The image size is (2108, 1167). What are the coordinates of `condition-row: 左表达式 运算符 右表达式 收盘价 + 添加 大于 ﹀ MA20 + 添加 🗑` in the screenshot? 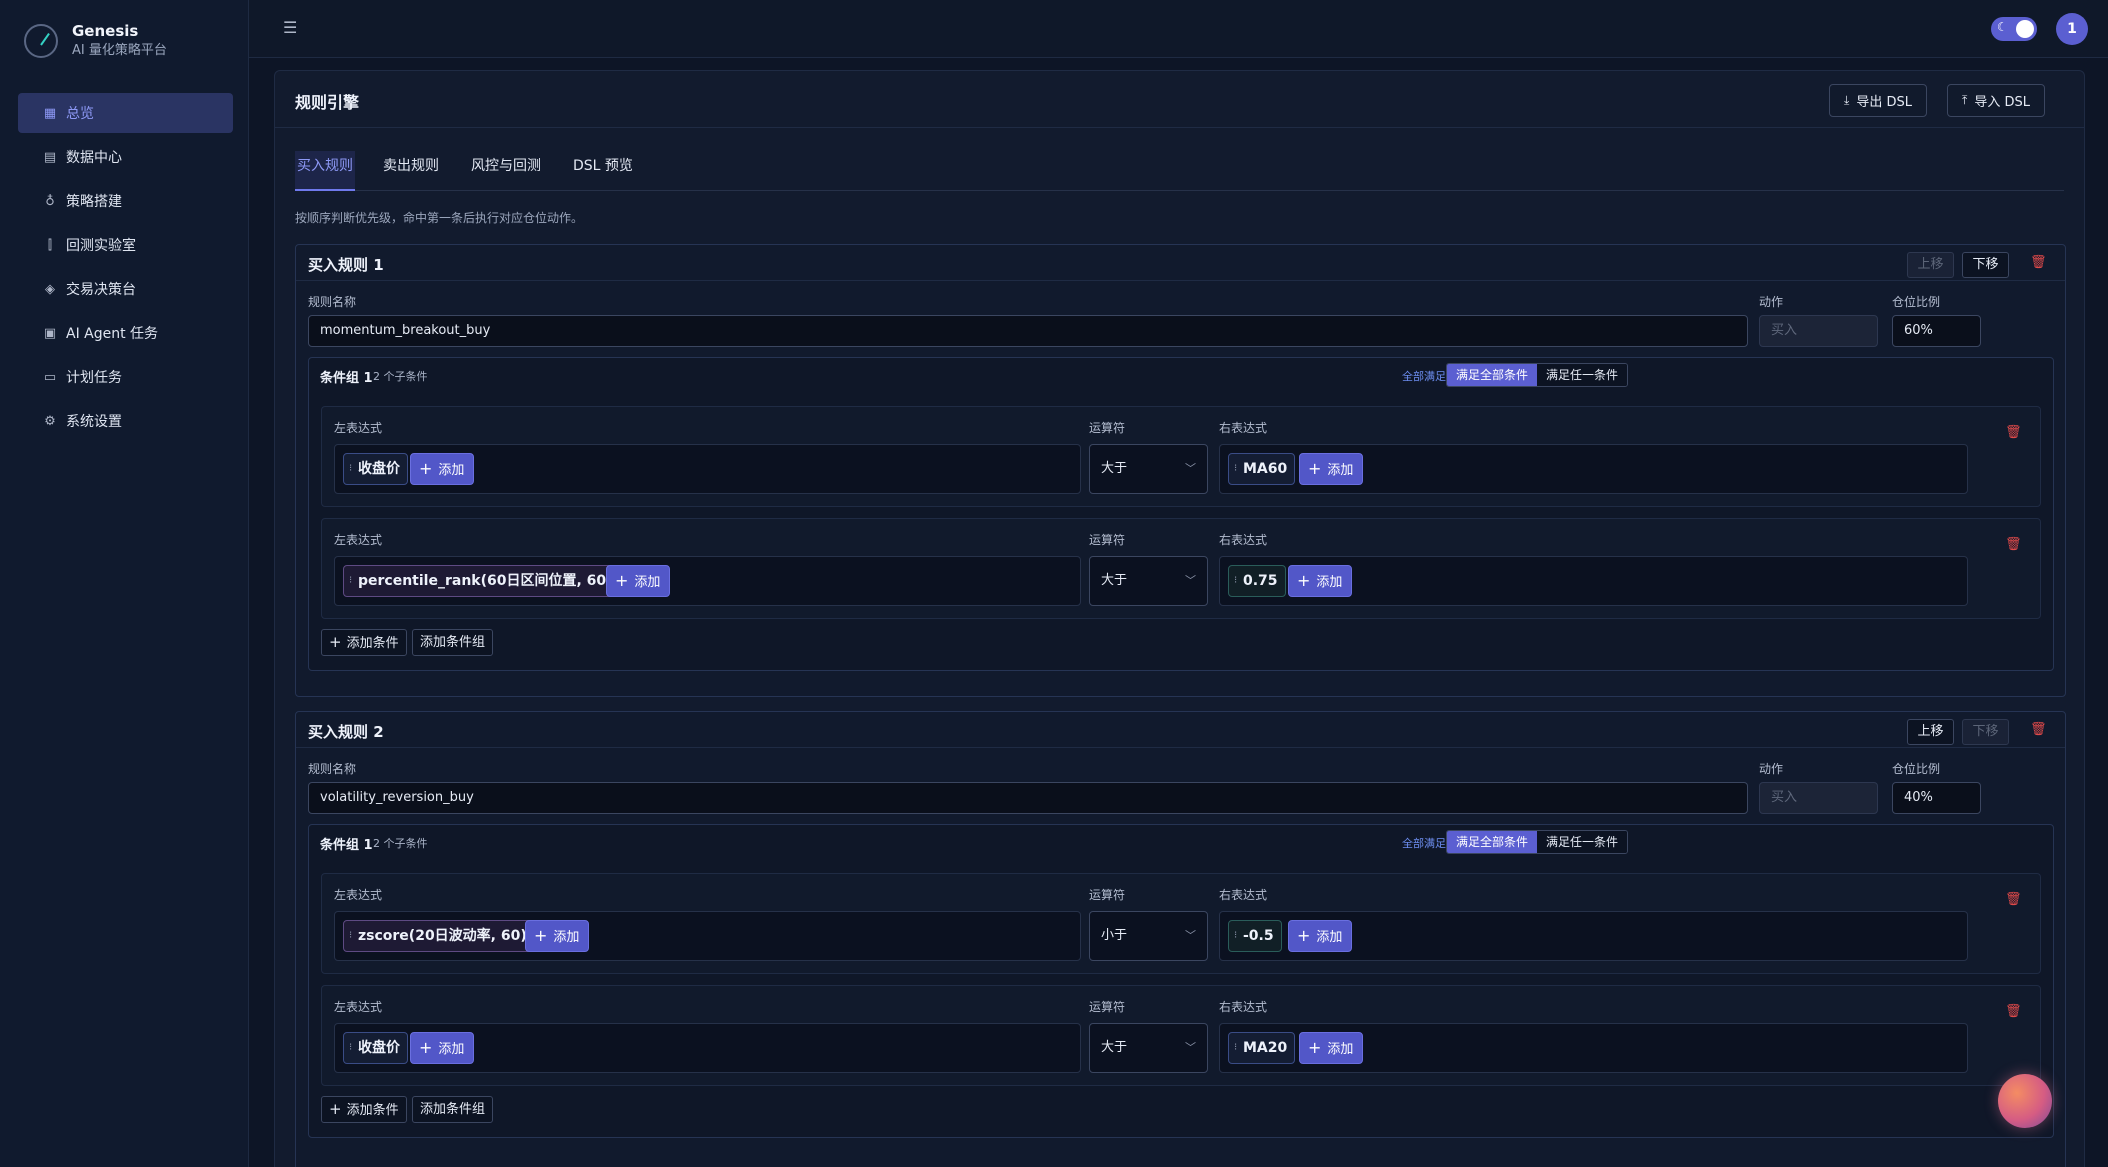 It's located at (1181, 1035).